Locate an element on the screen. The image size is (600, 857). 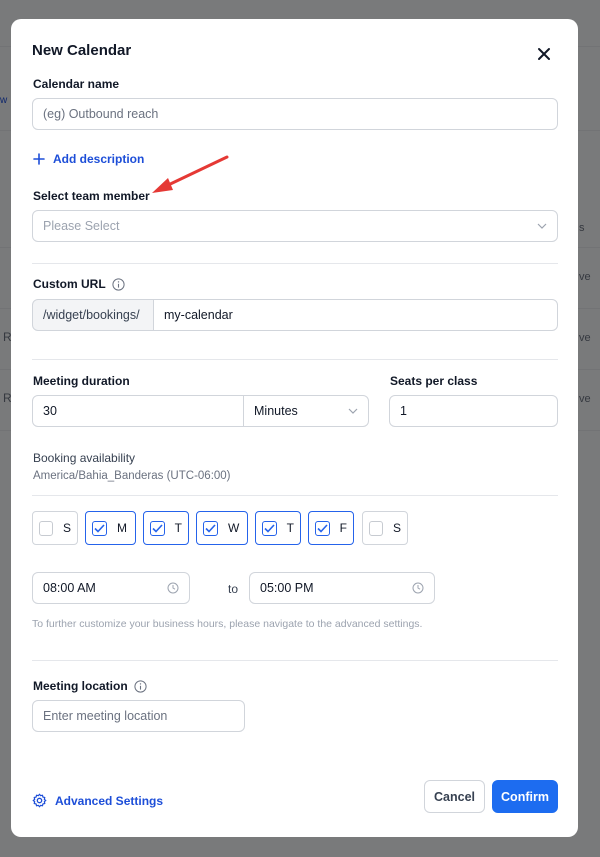
day-toggle-wednesday: W is located at coordinates (222, 528).